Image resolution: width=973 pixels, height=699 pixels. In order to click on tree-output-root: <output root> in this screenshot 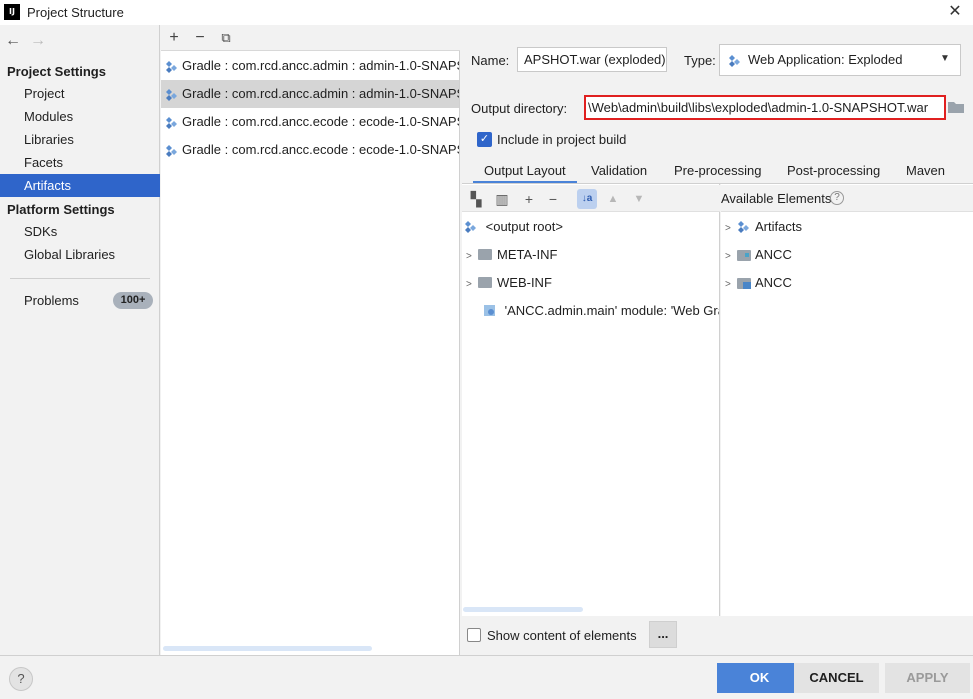, I will do `click(591, 227)`.